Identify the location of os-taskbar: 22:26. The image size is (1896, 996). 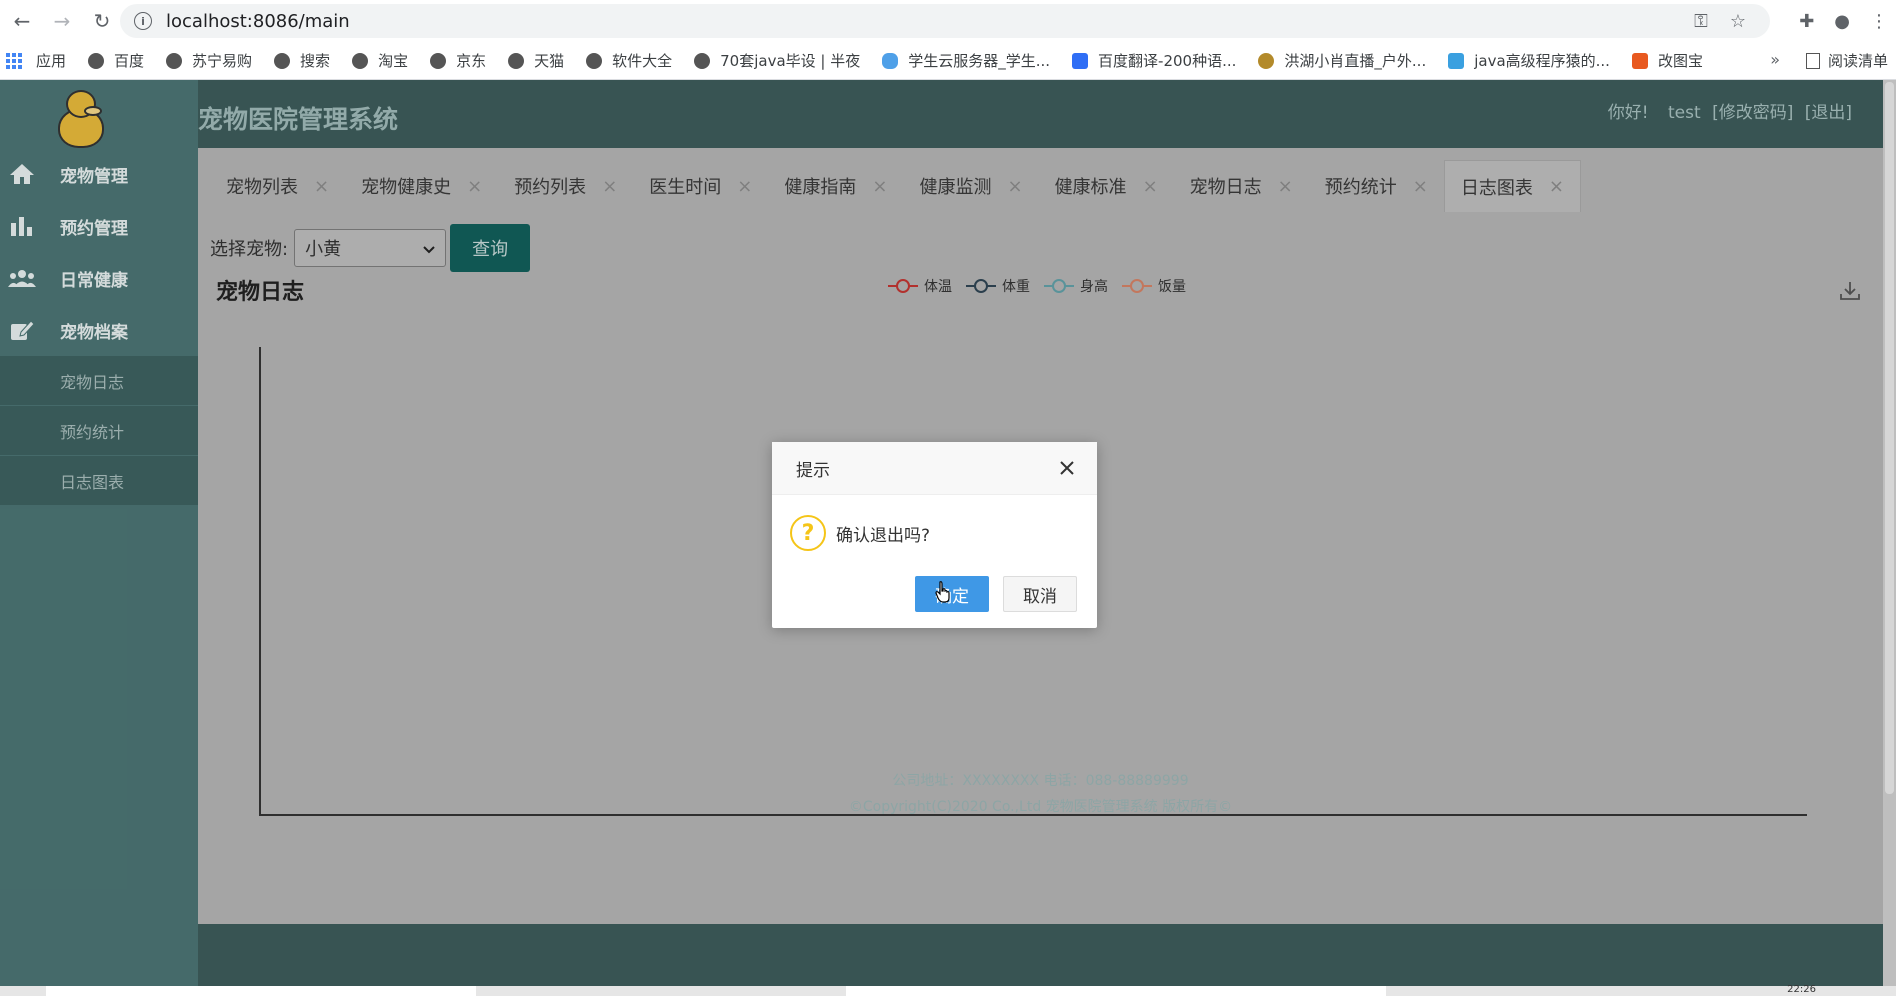
(948, 990).